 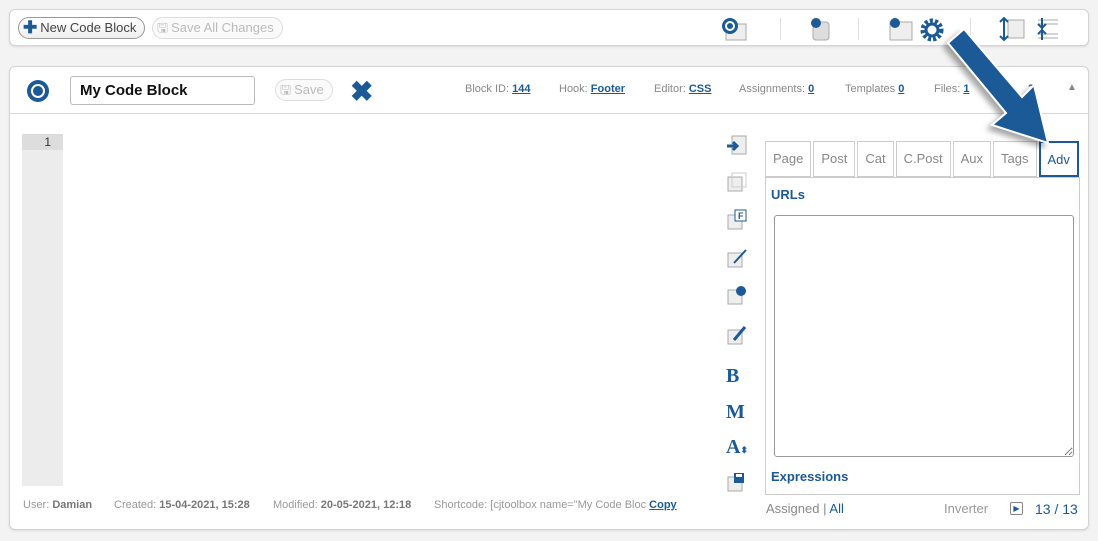 I want to click on line-number: 1, so click(x=42, y=142).